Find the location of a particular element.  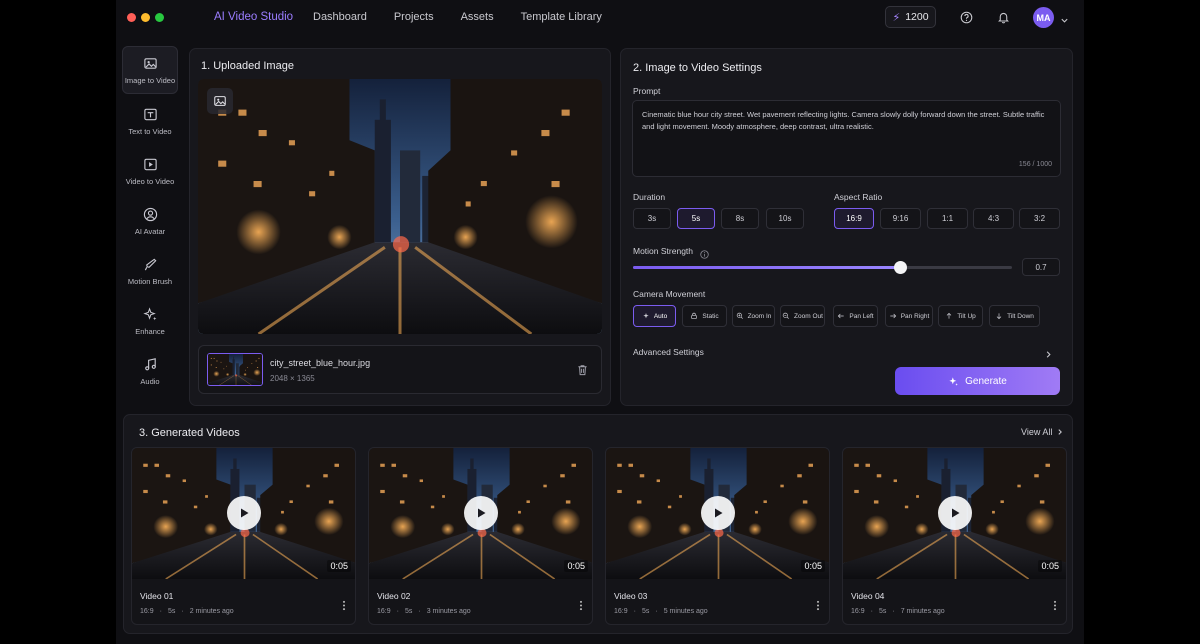

aspect-16-9-chip: 16:9 is located at coordinates (854, 218).